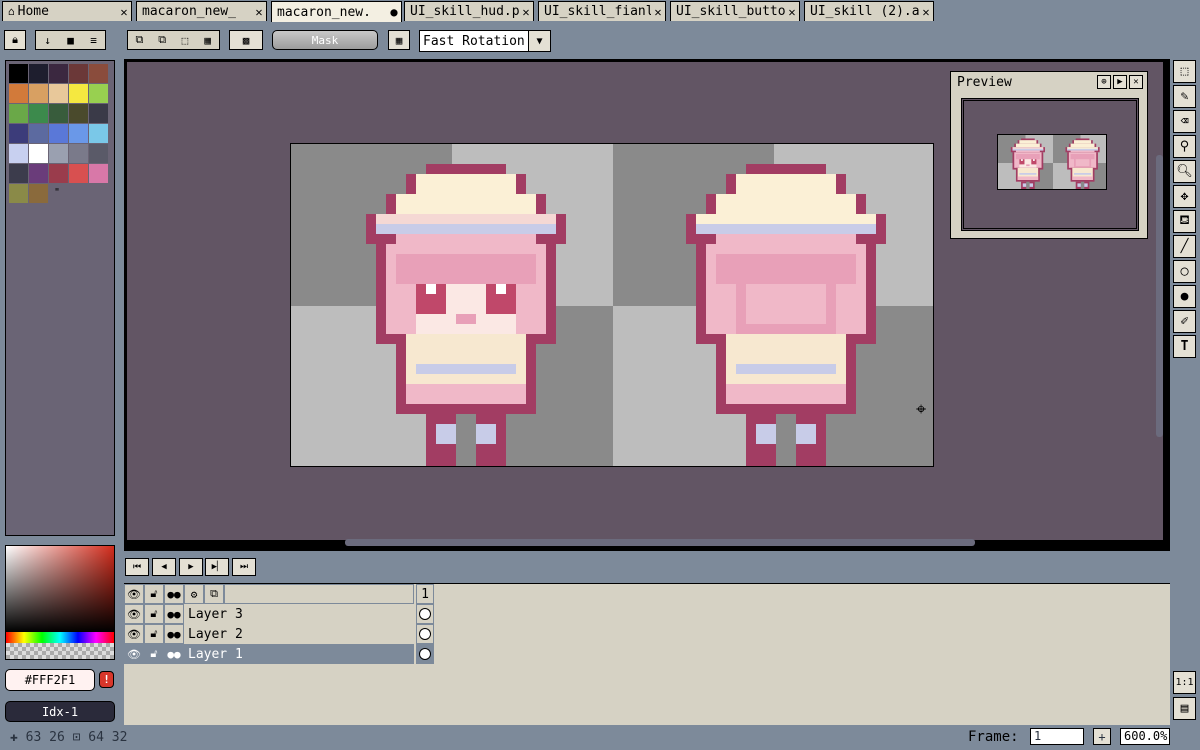 The height and width of the screenshot is (750, 1200). Describe the element at coordinates (1184, 708) in the screenshot. I see `timeline-toggle-icon: ▤` at that location.